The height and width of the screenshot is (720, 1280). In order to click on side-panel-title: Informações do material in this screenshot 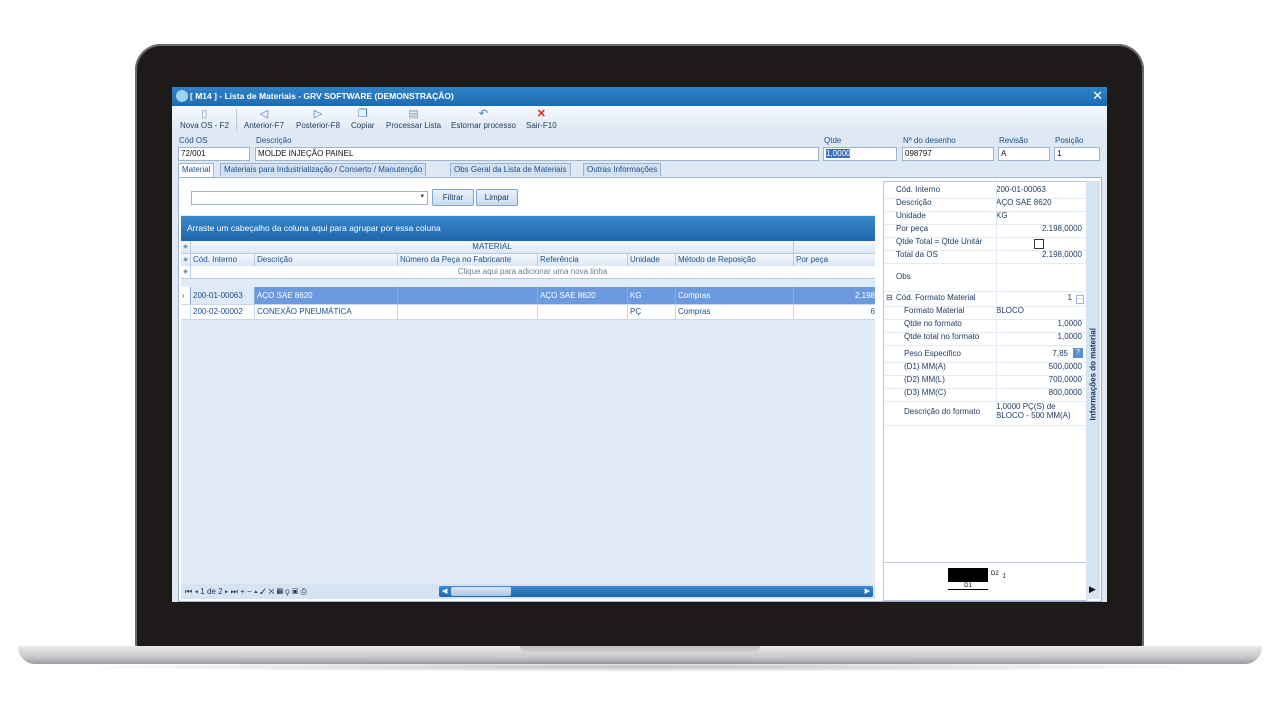, I will do `click(1093, 374)`.